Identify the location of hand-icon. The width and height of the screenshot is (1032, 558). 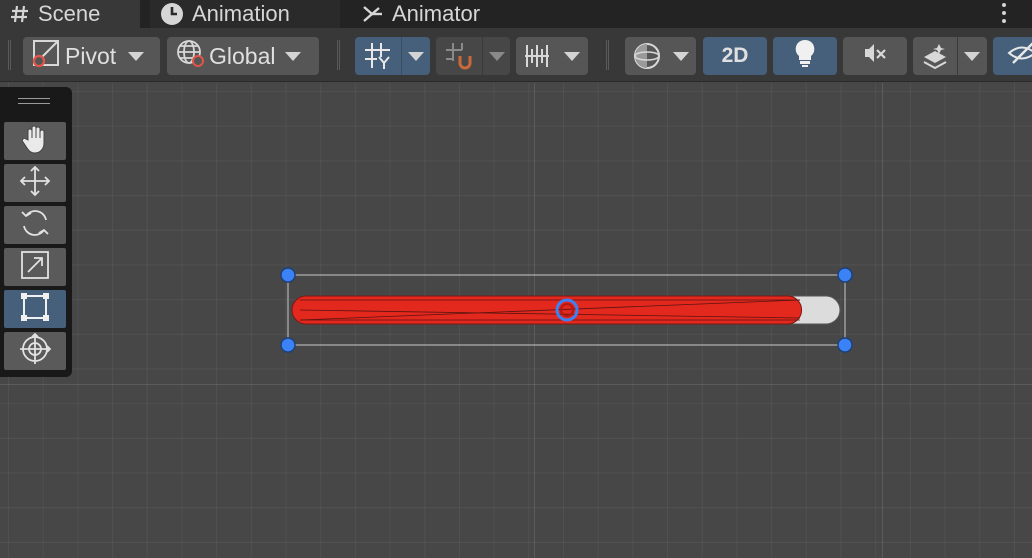
(35, 141).